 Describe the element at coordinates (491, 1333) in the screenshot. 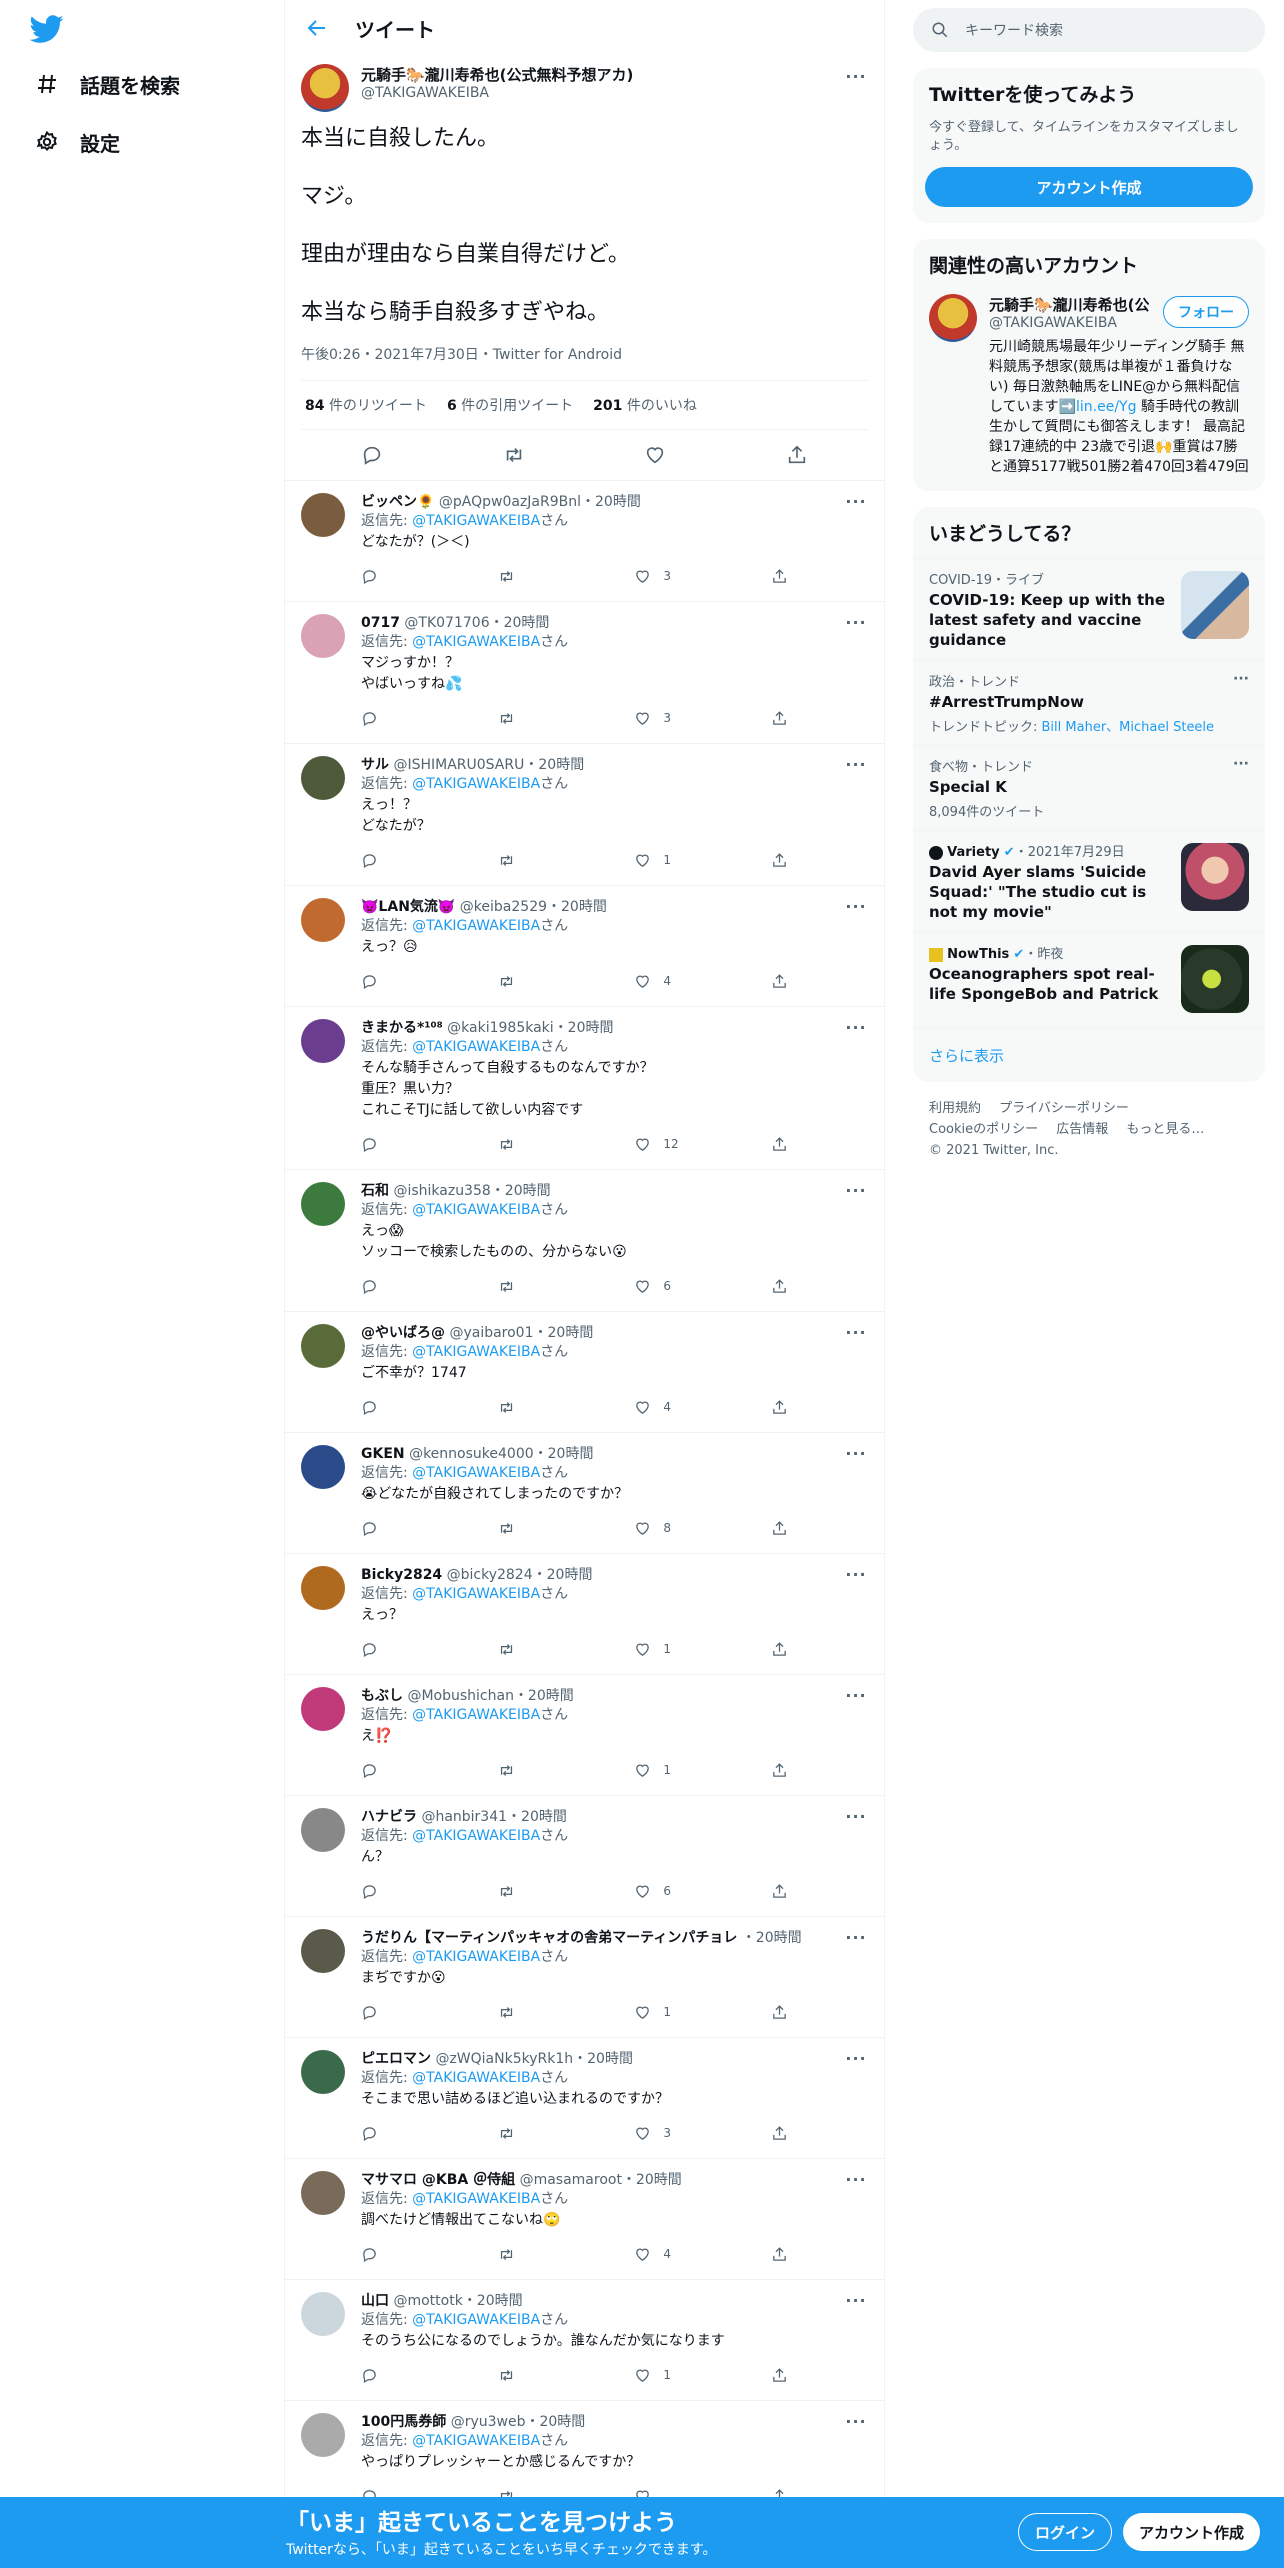

I see `reply-author-handle: @yaibaro01` at that location.